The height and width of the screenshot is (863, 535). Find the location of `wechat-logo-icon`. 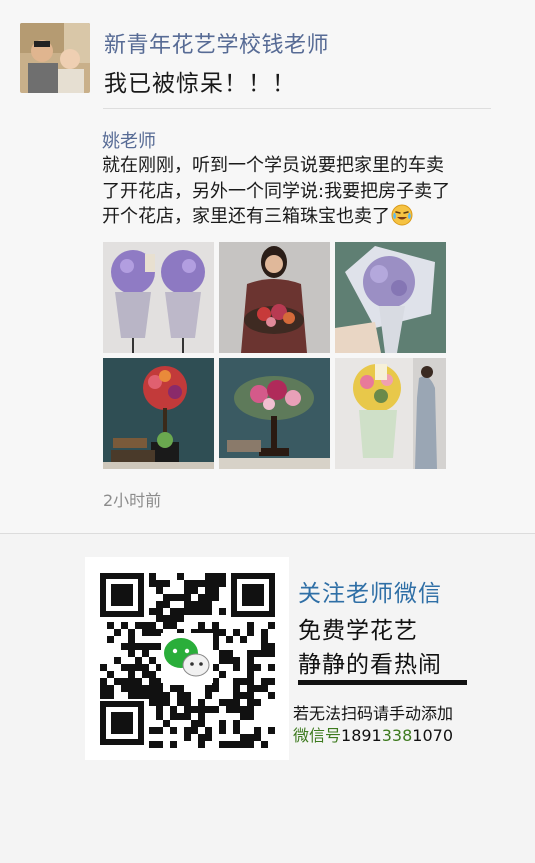

wechat-logo-icon is located at coordinates (187, 658).